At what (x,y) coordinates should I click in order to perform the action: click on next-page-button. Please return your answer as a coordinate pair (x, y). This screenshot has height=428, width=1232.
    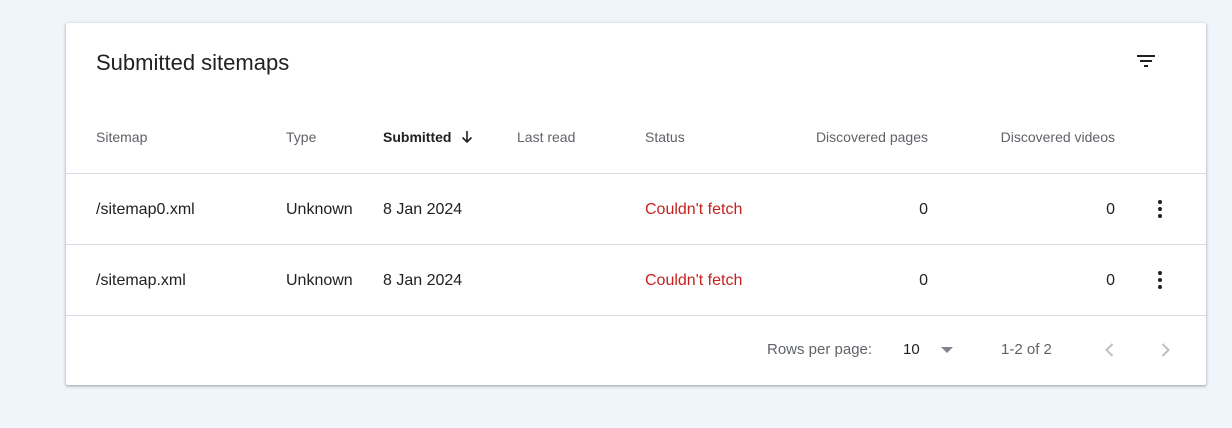
    Looking at the image, I should click on (1165, 350).